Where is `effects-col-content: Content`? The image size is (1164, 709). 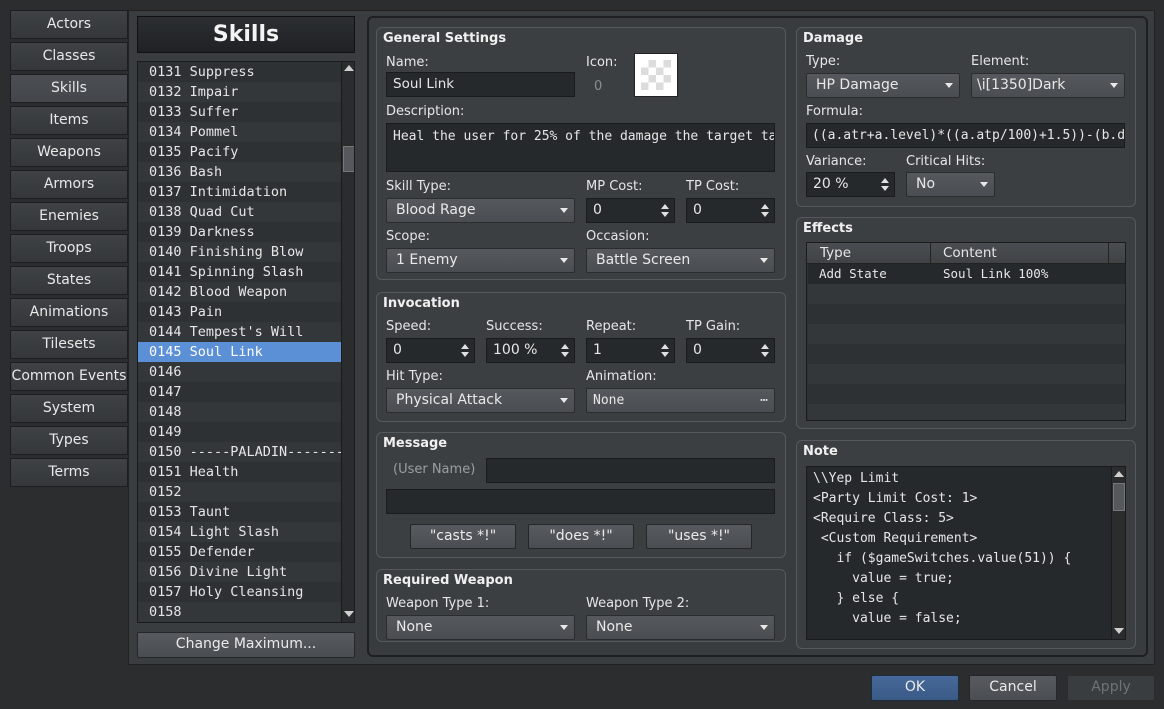
effects-col-content: Content is located at coordinates (1020, 253).